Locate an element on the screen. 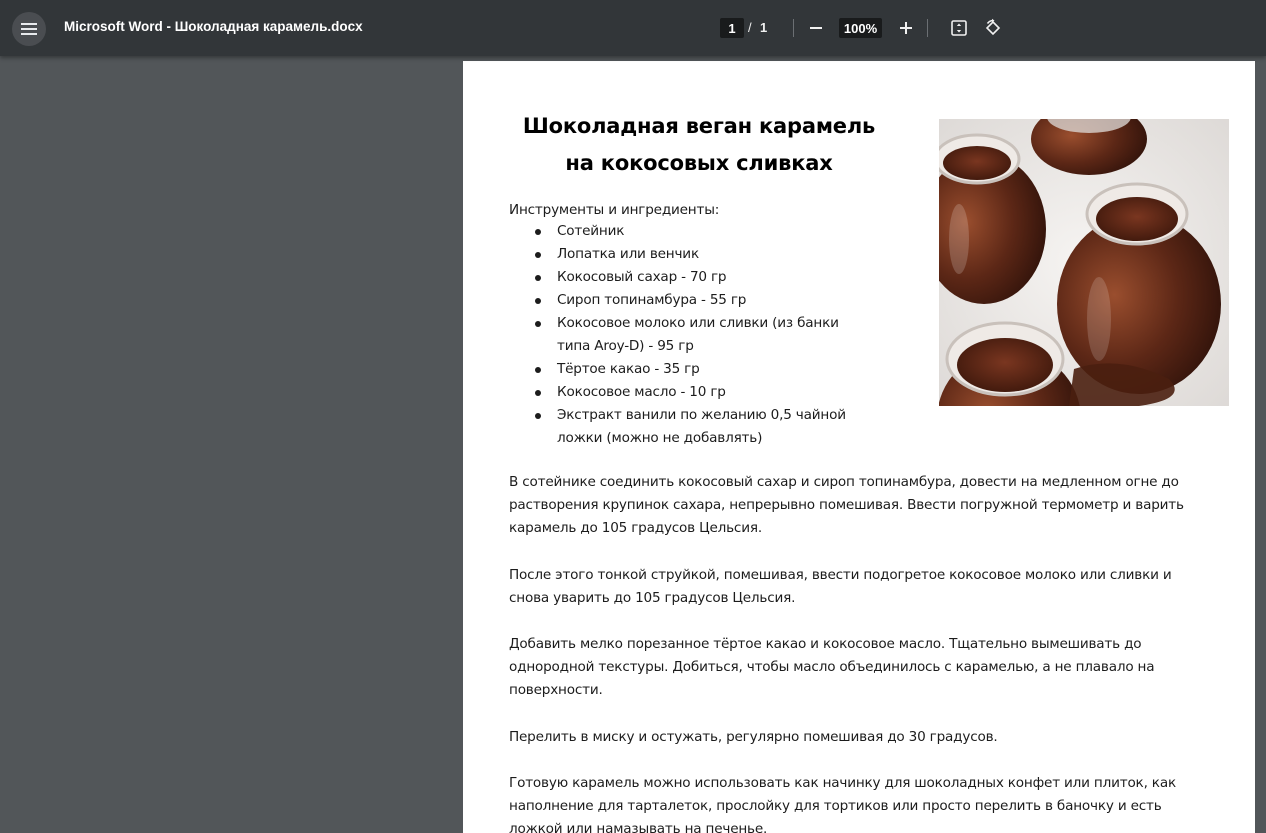  list-item: Кокосовый сахар - 70 гр is located at coordinates (696, 277).